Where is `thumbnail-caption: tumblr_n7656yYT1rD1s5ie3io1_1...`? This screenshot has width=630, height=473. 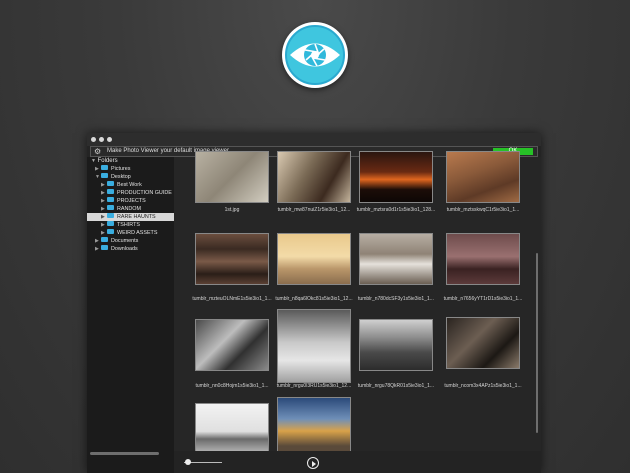 thumbnail-caption: tumblr_n7656yYT1rD1s5ie3io1_1... is located at coordinates (483, 299).